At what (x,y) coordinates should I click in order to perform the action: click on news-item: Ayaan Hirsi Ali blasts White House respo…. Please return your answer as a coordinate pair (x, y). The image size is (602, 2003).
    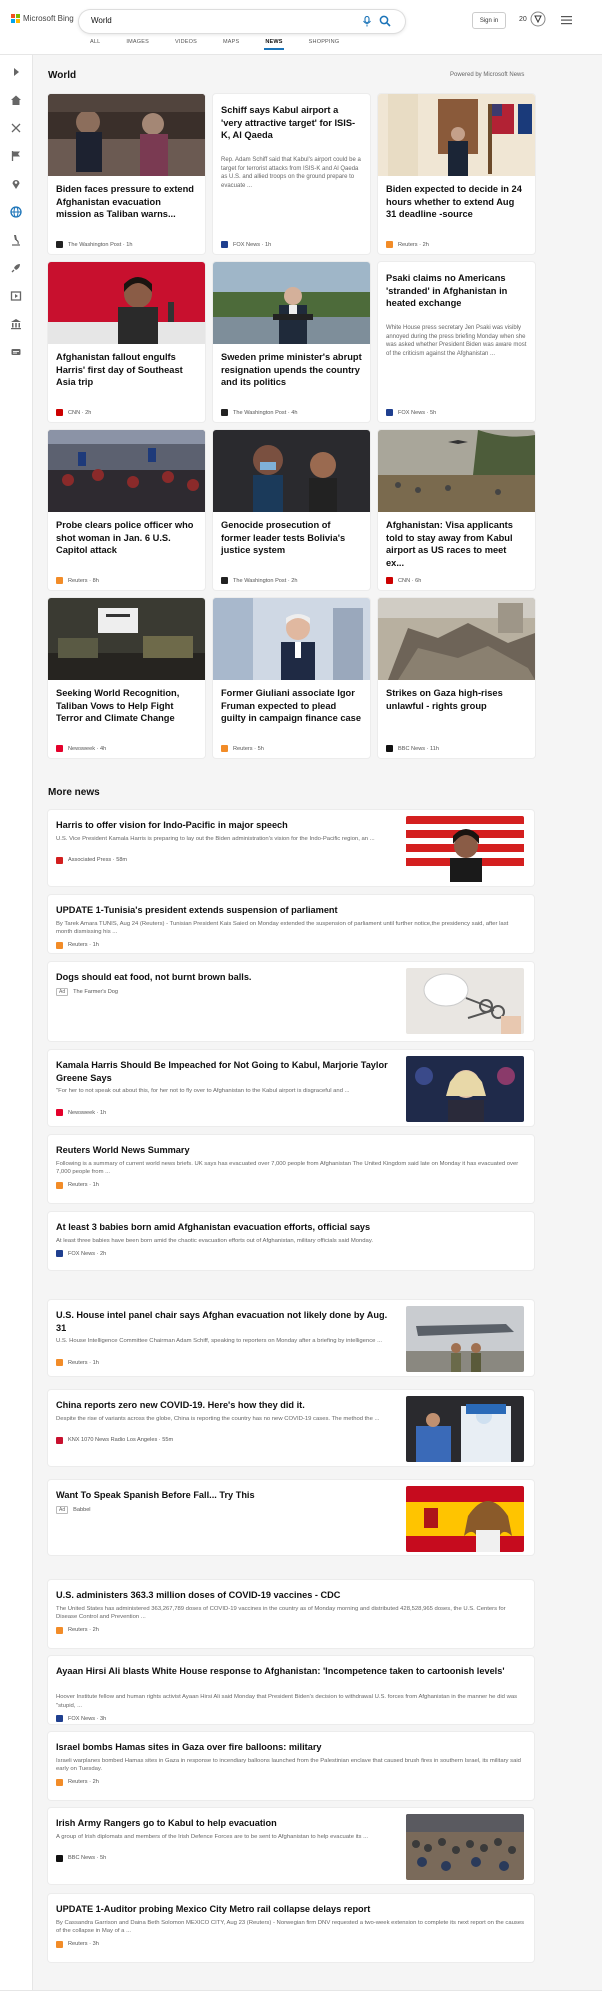
    Looking at the image, I should click on (291, 1690).